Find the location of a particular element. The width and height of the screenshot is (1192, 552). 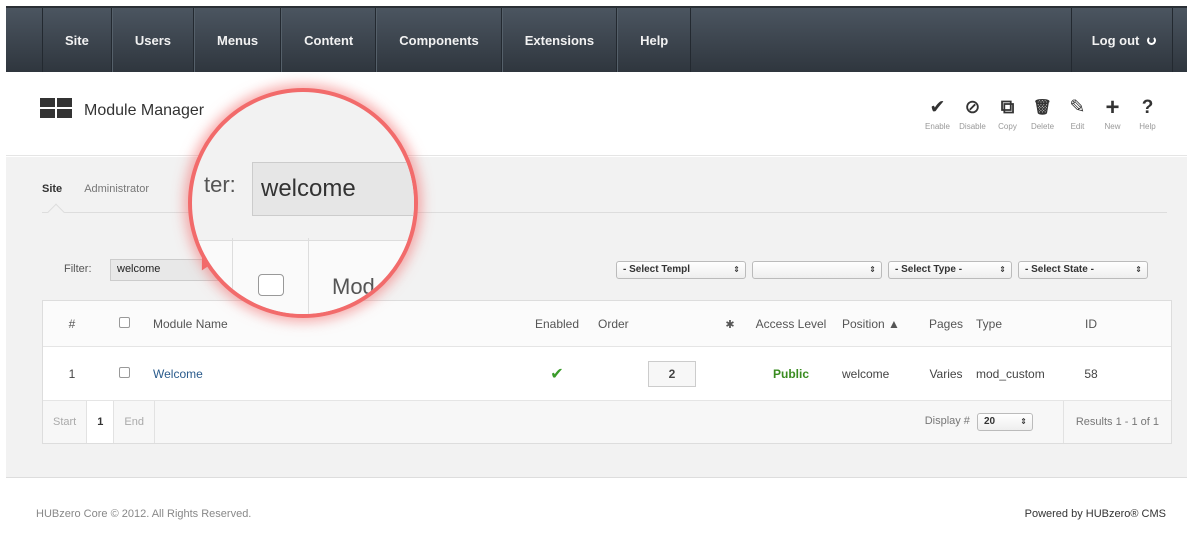

edit-label: Edit is located at coordinates (1077, 126).